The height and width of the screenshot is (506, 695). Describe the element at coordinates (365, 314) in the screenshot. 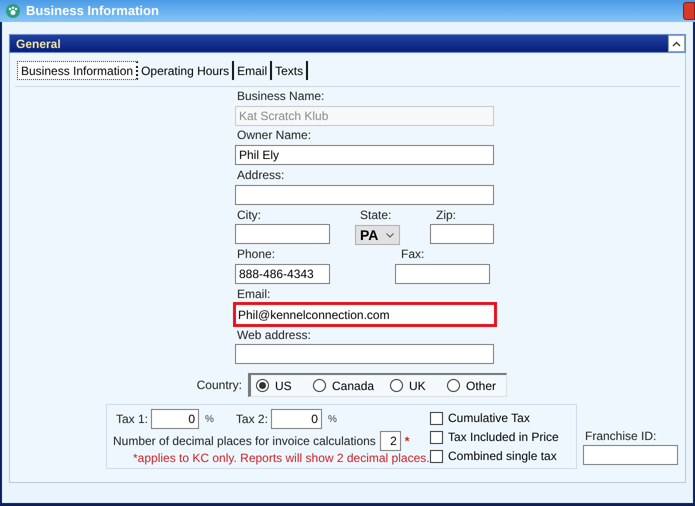

I see `email-field: Phil@kennelconnection.com` at that location.